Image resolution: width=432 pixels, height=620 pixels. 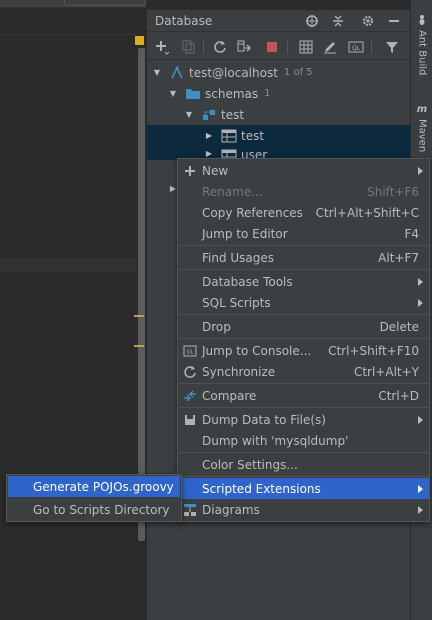 What do you see at coordinates (229, 135) in the screenshot?
I see `table-icon` at bounding box center [229, 135].